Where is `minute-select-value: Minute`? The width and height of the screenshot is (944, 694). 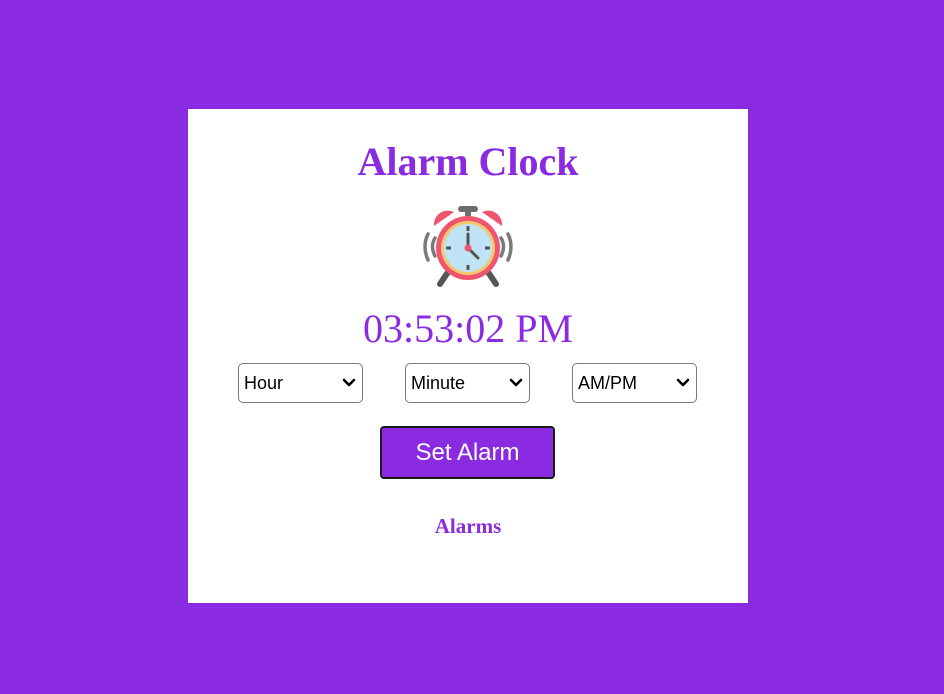 minute-select-value: Minute is located at coordinates (438, 383).